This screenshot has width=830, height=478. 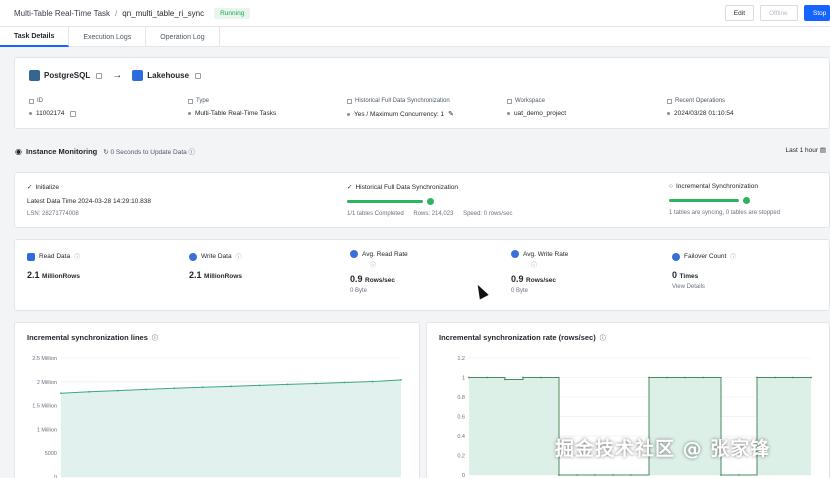 I want to click on metric-label: Write Data, so click(x=216, y=256).